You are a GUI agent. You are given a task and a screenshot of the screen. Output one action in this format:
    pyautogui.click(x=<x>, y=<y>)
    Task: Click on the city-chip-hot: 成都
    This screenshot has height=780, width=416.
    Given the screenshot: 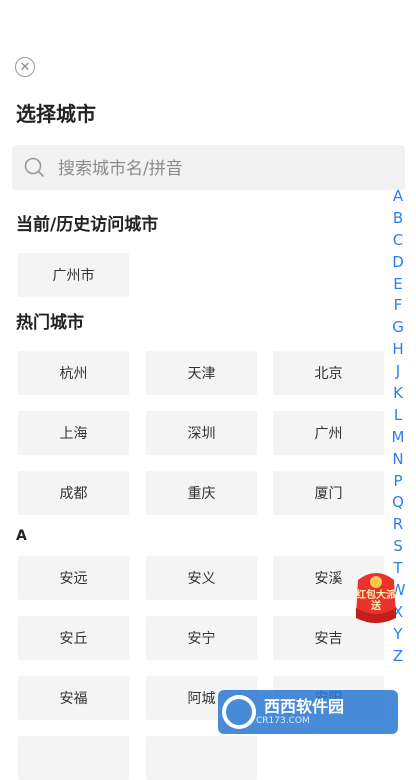 What is the action you would take?
    pyautogui.click(x=73, y=493)
    